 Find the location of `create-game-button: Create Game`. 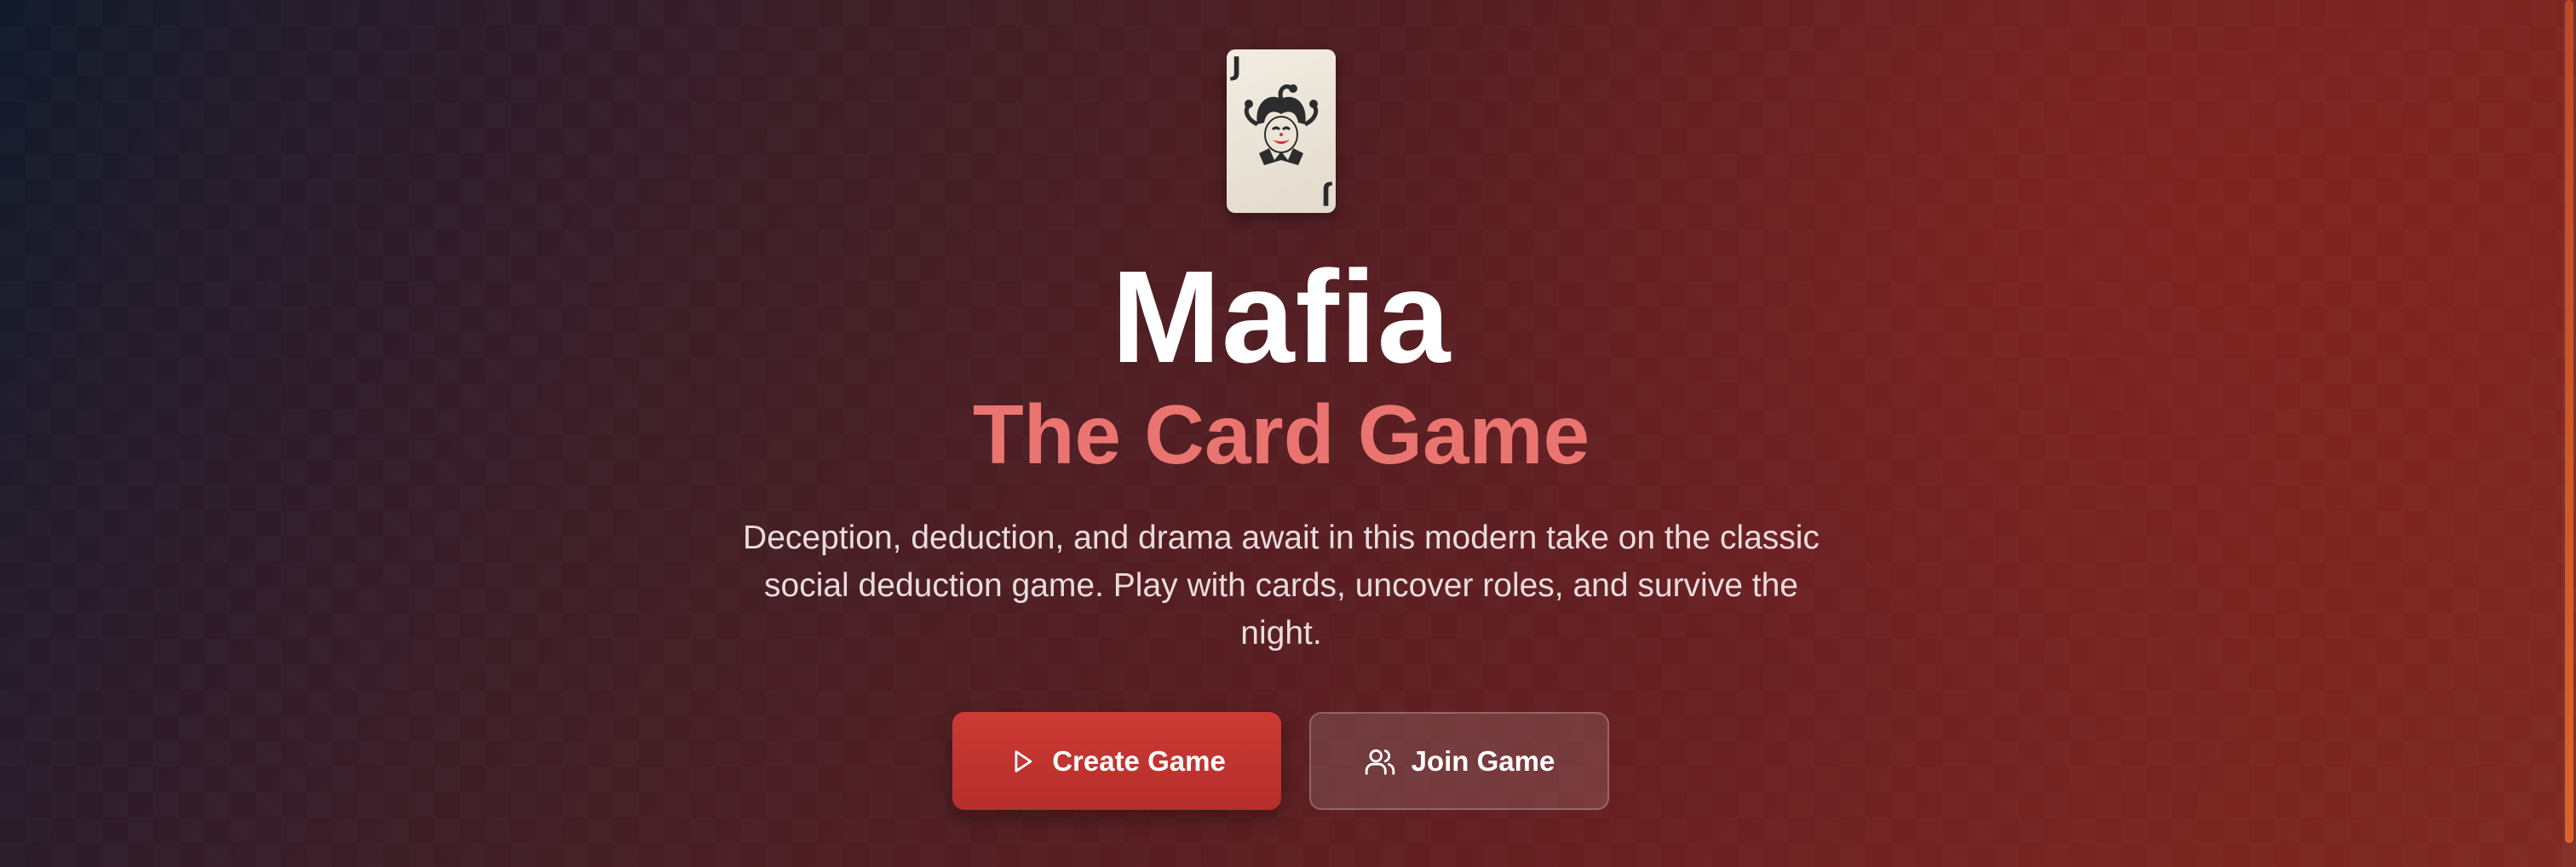

create-game-button: Create Game is located at coordinates (1117, 761).